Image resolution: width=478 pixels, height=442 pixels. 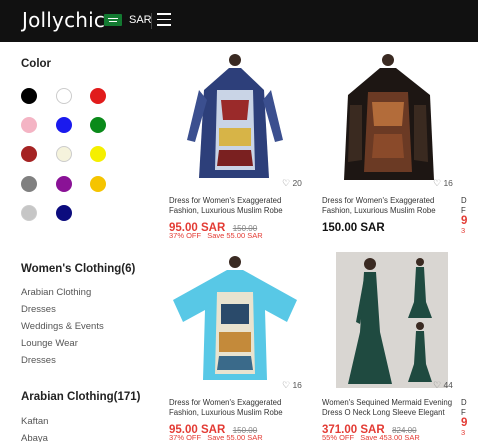 I want to click on category-lounge-wear: Lounge Wear, so click(x=49, y=343).